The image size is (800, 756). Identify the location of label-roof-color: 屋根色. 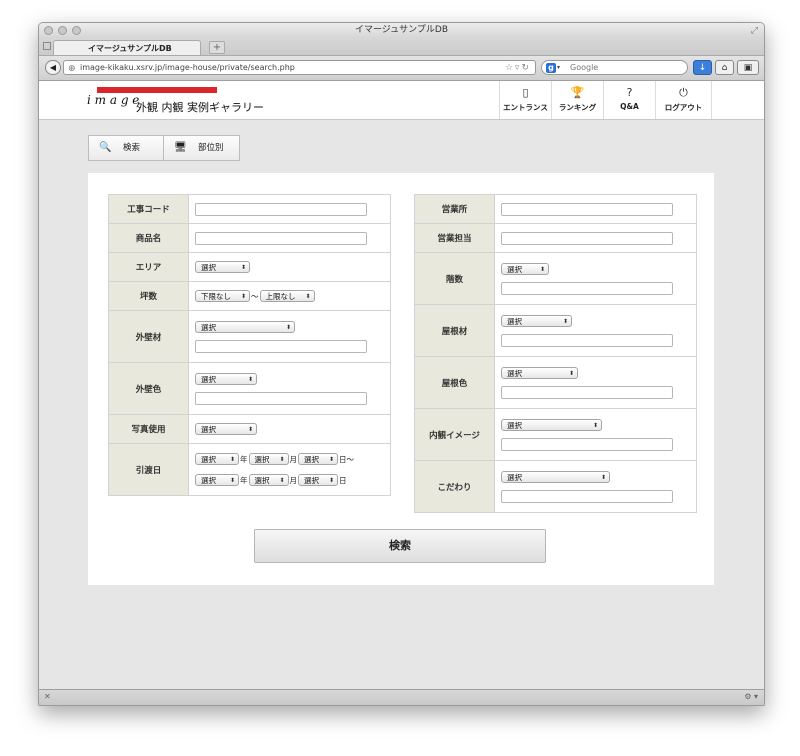
(454, 382).